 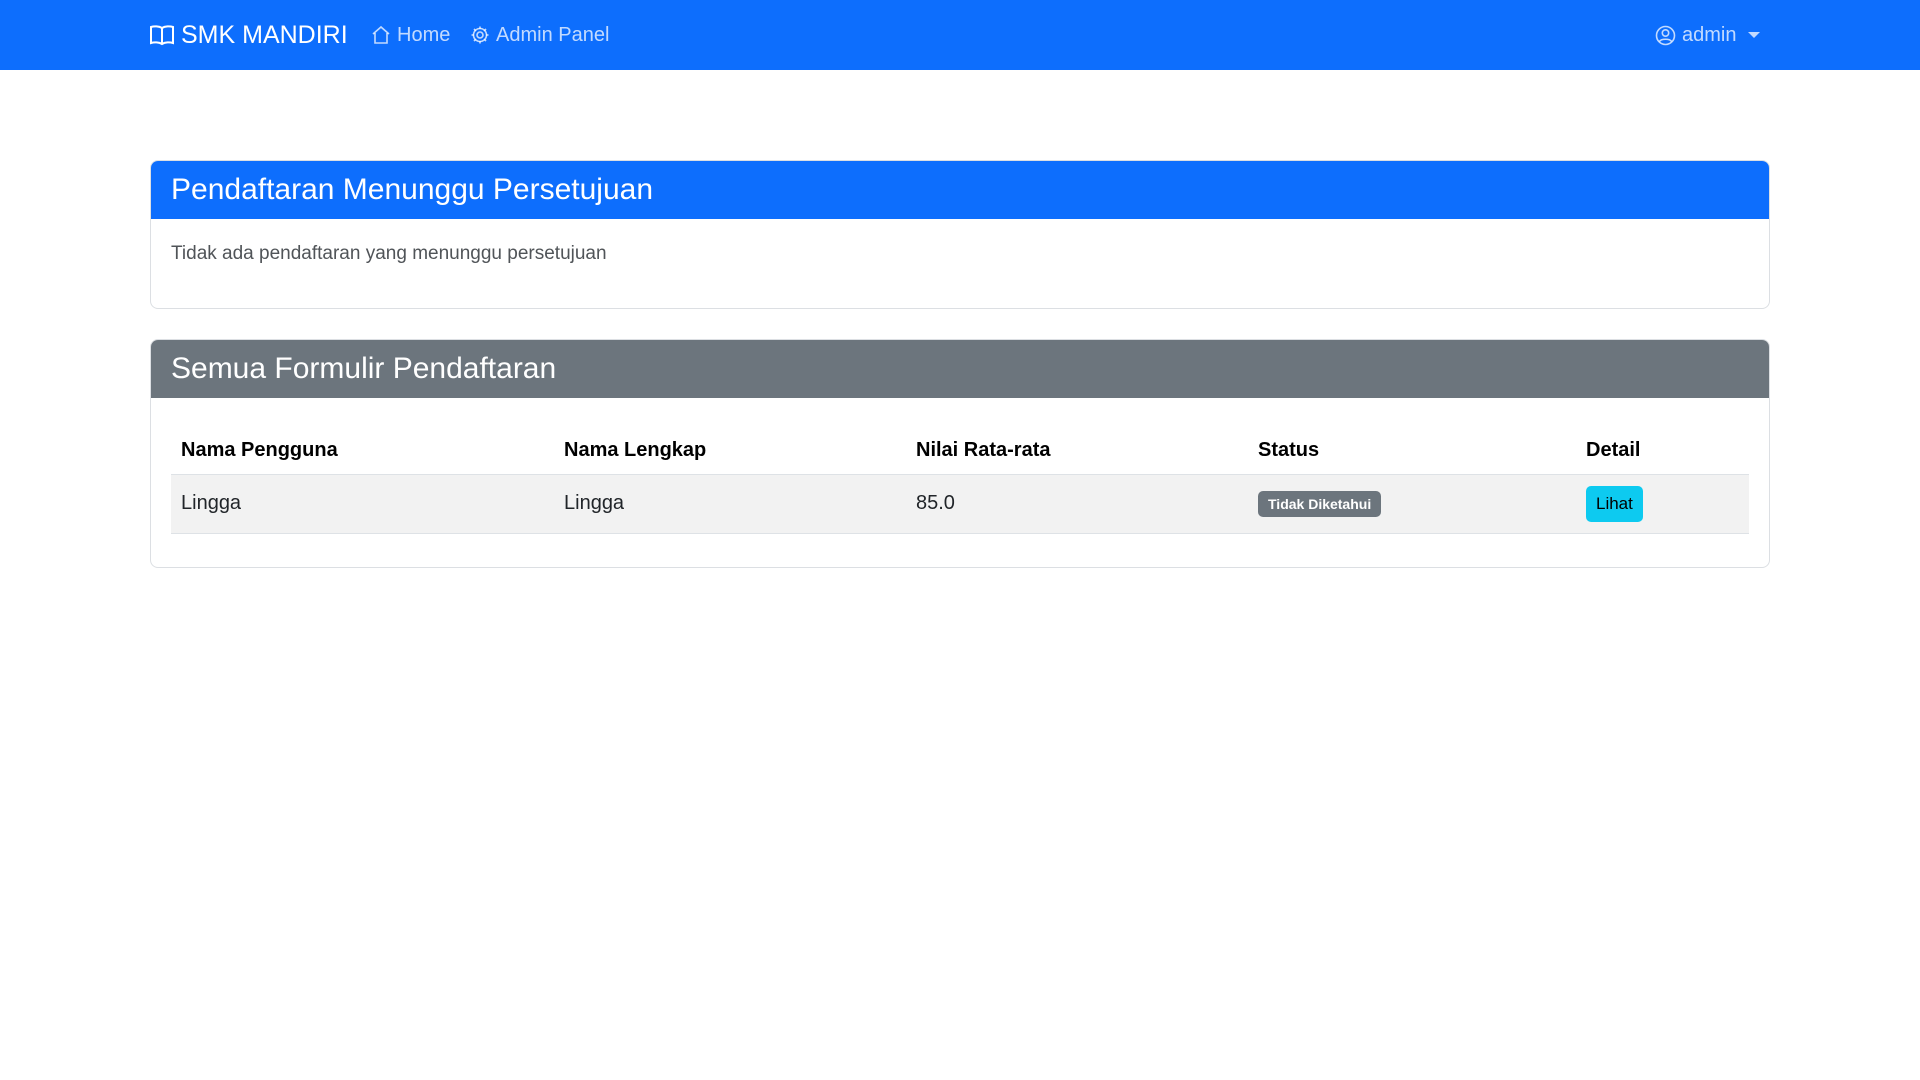 What do you see at coordinates (381, 35) in the screenshot?
I see `house-icon` at bounding box center [381, 35].